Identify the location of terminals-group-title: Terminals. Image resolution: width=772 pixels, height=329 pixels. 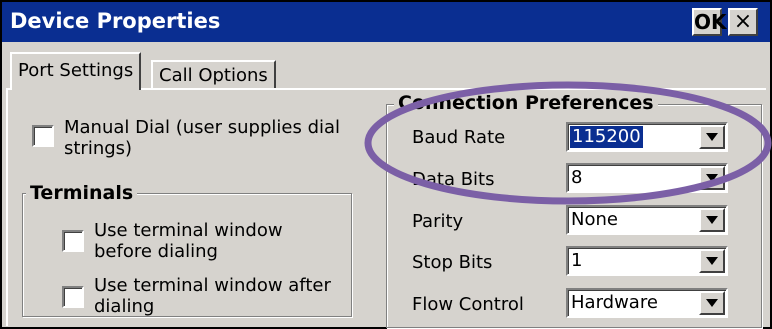
(82, 193).